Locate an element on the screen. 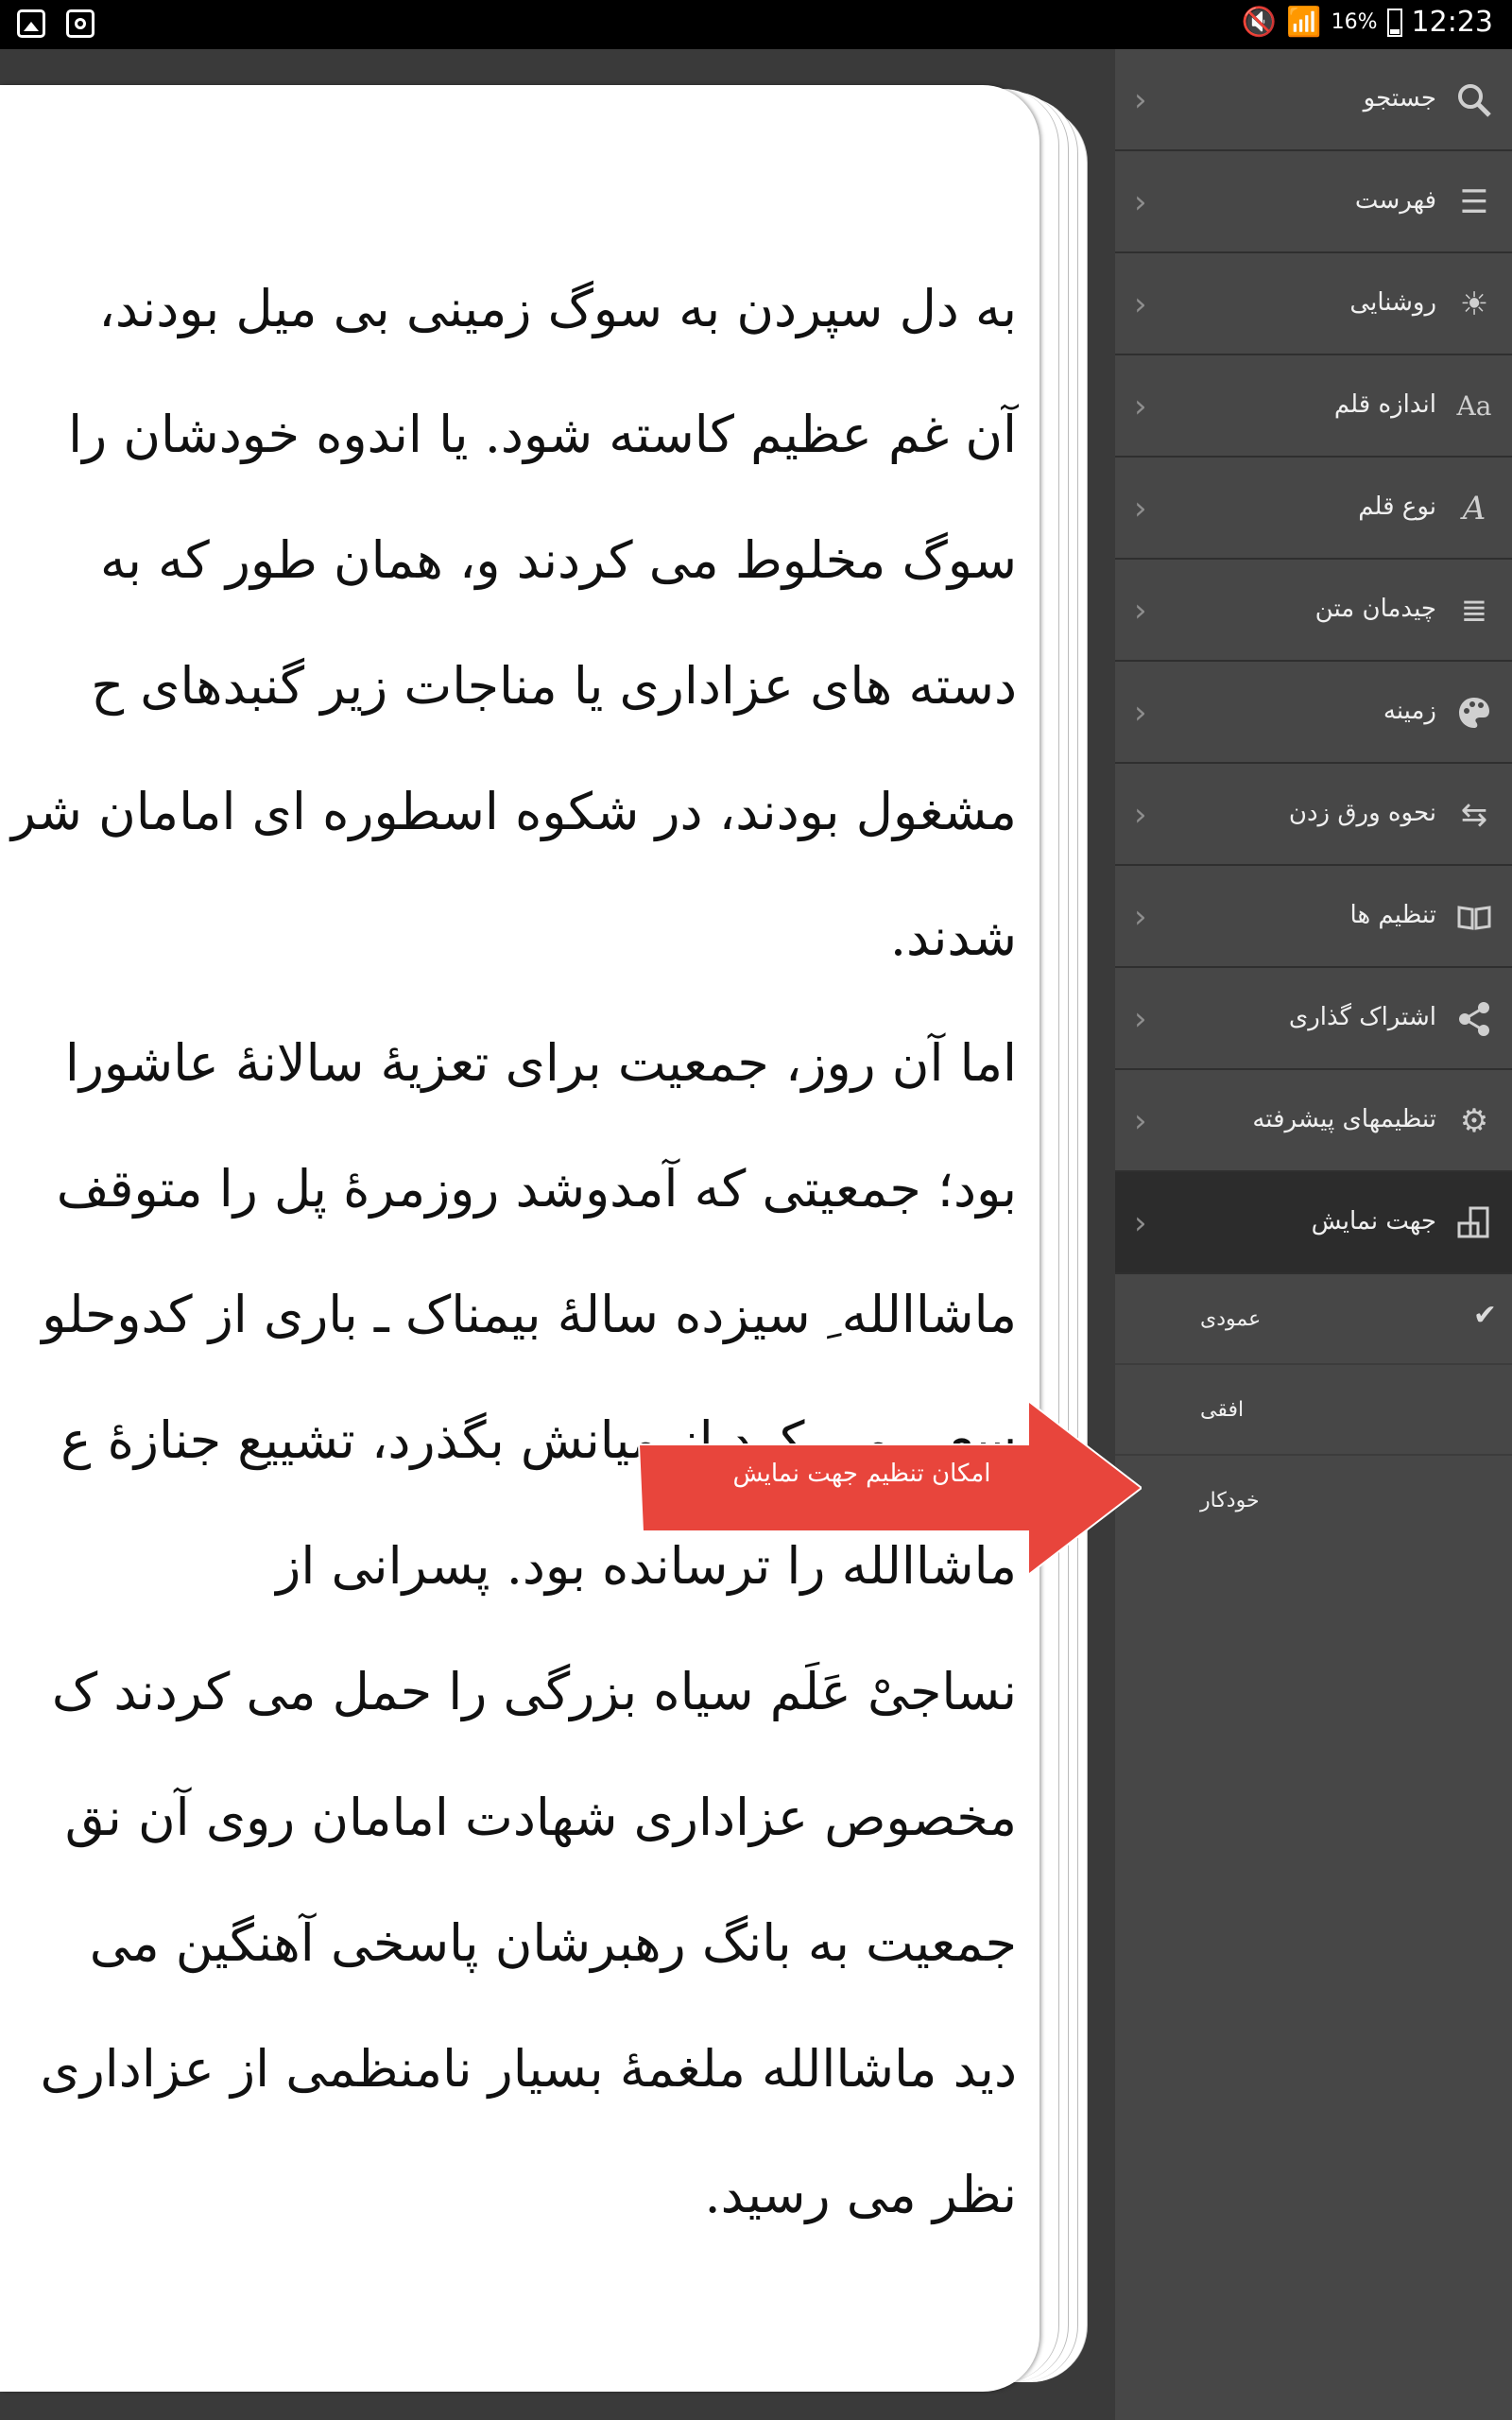 This screenshot has width=1512, height=2420. text-line: سوگ مخلوط می کردند و، همان طور که به is located at coordinates (558, 560).